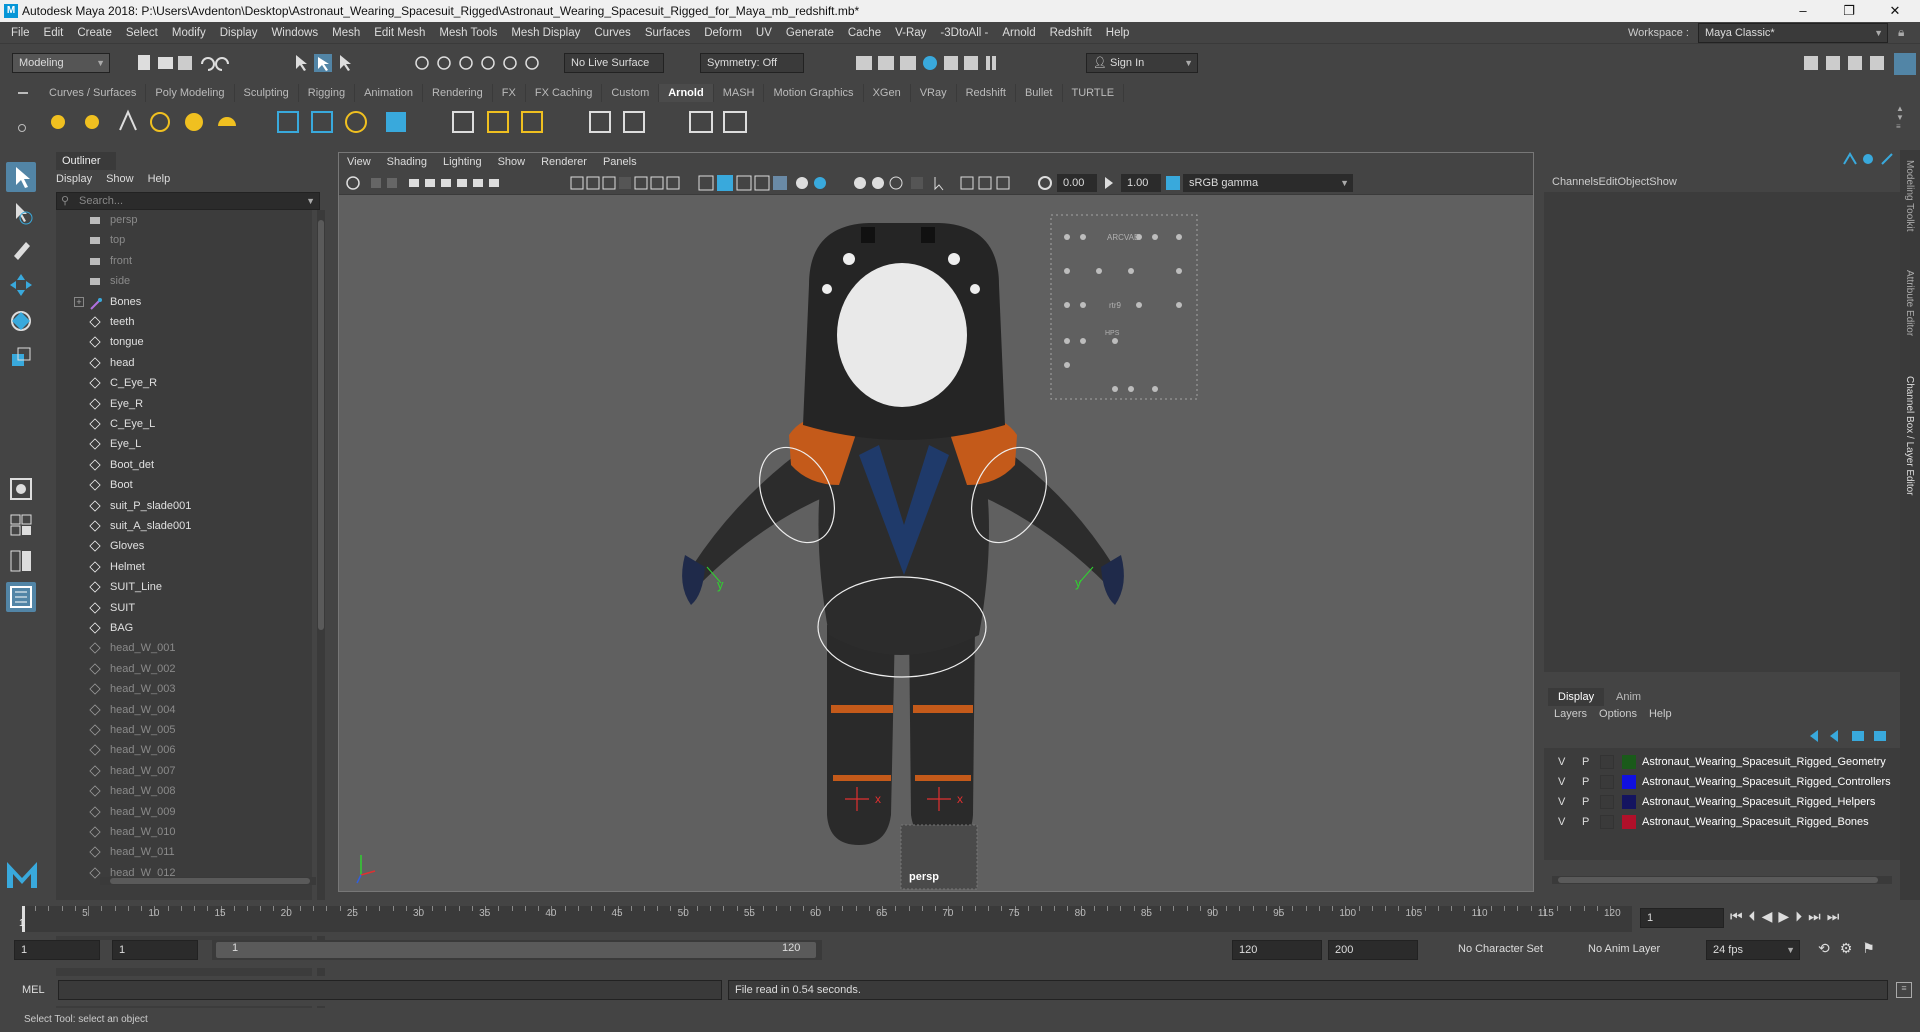 Image resolution: width=1920 pixels, height=1032 pixels. I want to click on outliner-item: suit_P_slade001, so click(181, 506).